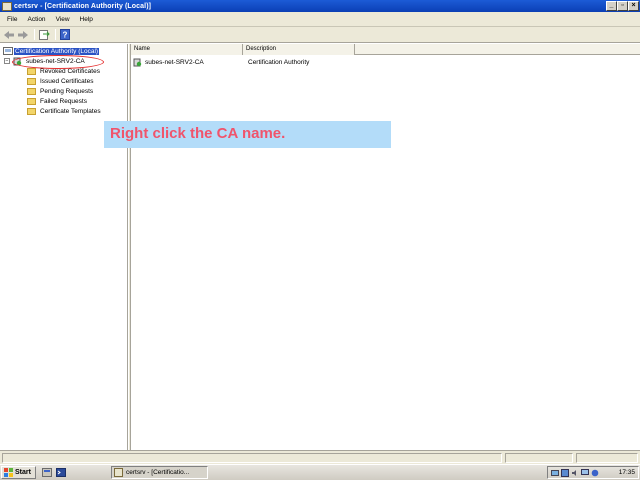 The image size is (640, 480). I want to click on column-header-description: Description, so click(299, 49).